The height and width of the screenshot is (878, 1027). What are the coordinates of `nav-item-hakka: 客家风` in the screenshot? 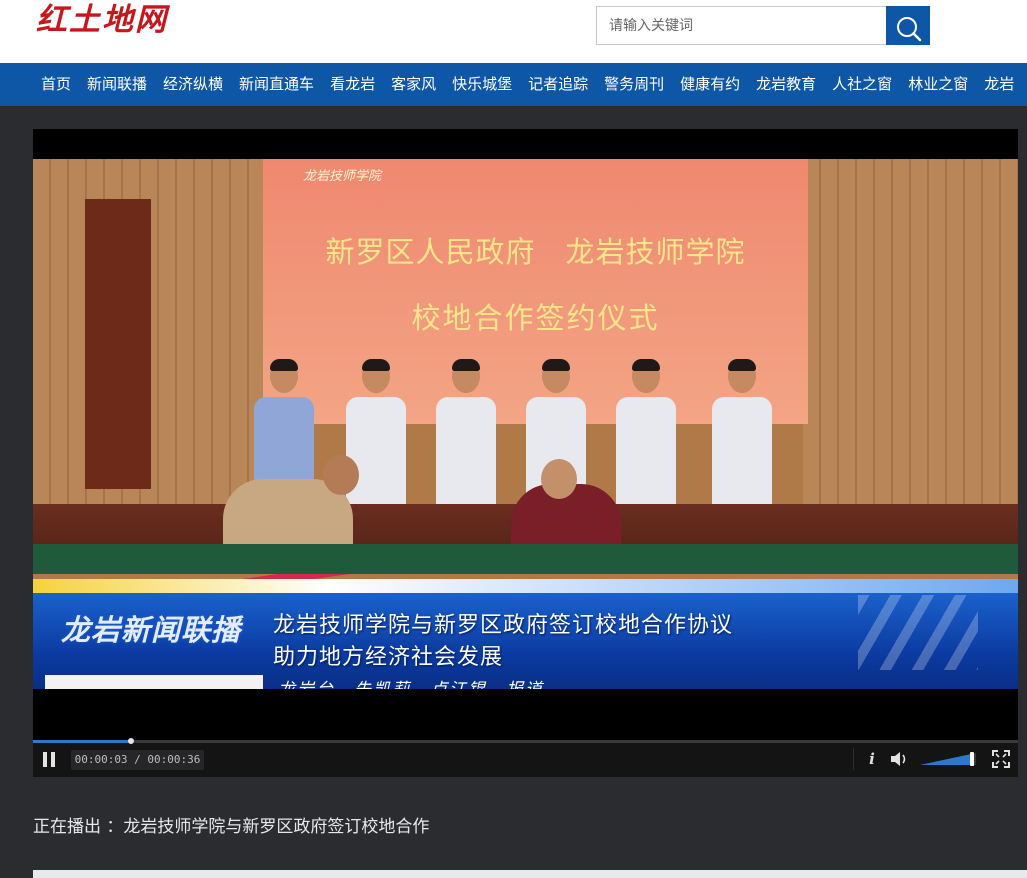 It's located at (413, 84).